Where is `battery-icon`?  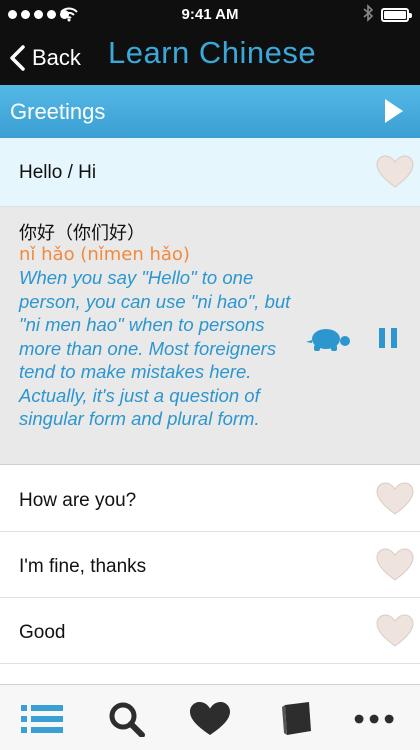 battery-icon is located at coordinates (396, 15).